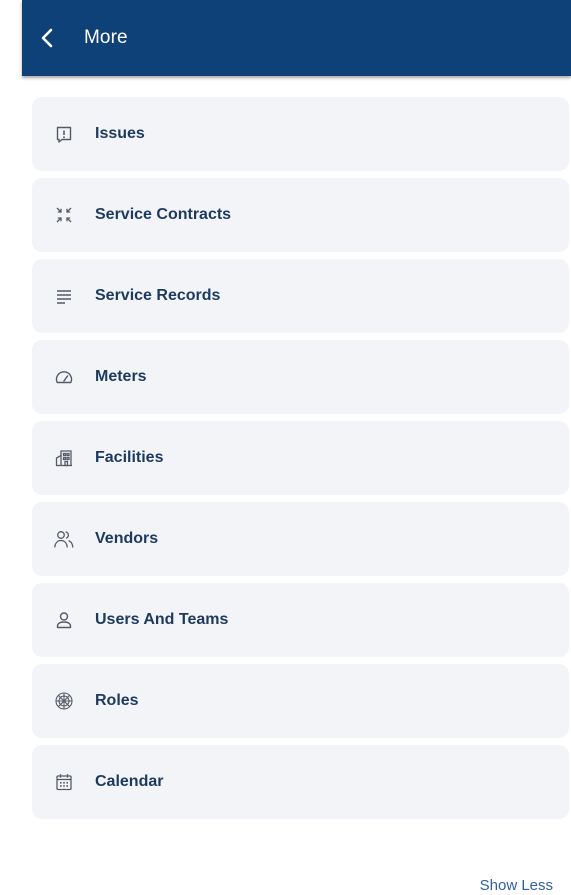 This screenshot has width=571, height=895. What do you see at coordinates (129, 781) in the screenshot?
I see `menu-item-label: Calendar` at bounding box center [129, 781].